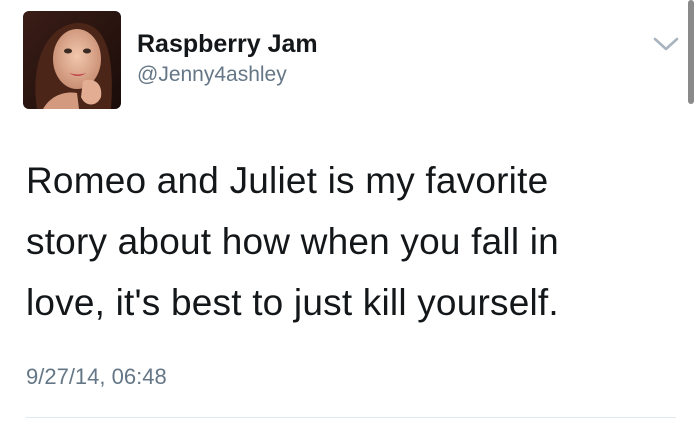 This screenshot has height=425, width=700. I want to click on tweet-text-line: love, it's best to just kill yourself., so click(292, 302).